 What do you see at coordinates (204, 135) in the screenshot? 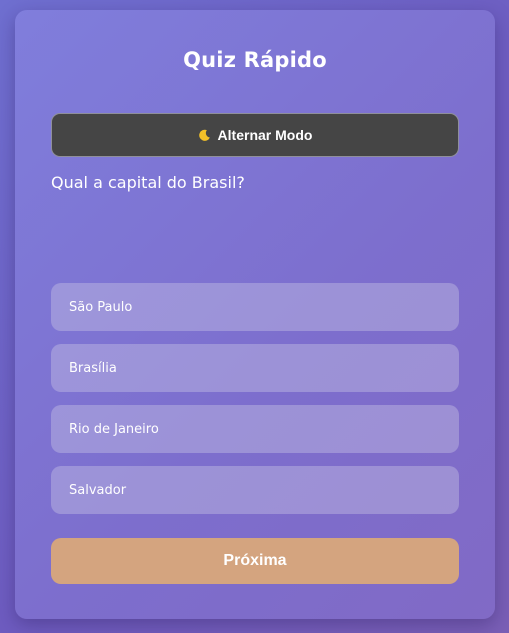
I see `moon-icon` at bounding box center [204, 135].